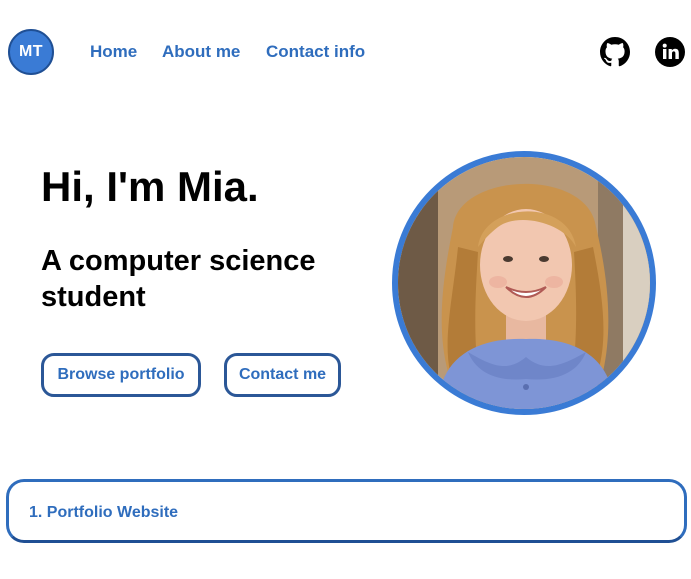  I want to click on contact-me-button: Contact me, so click(282, 375).